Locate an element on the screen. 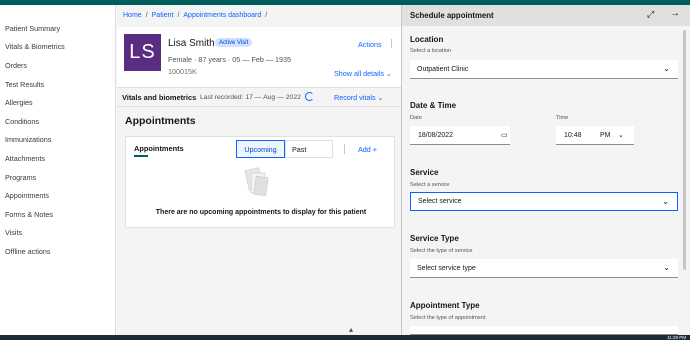 The height and width of the screenshot is (340, 690). vitals-last-recorded: Last recorded: 17 — Aug — 2022 is located at coordinates (250, 97).